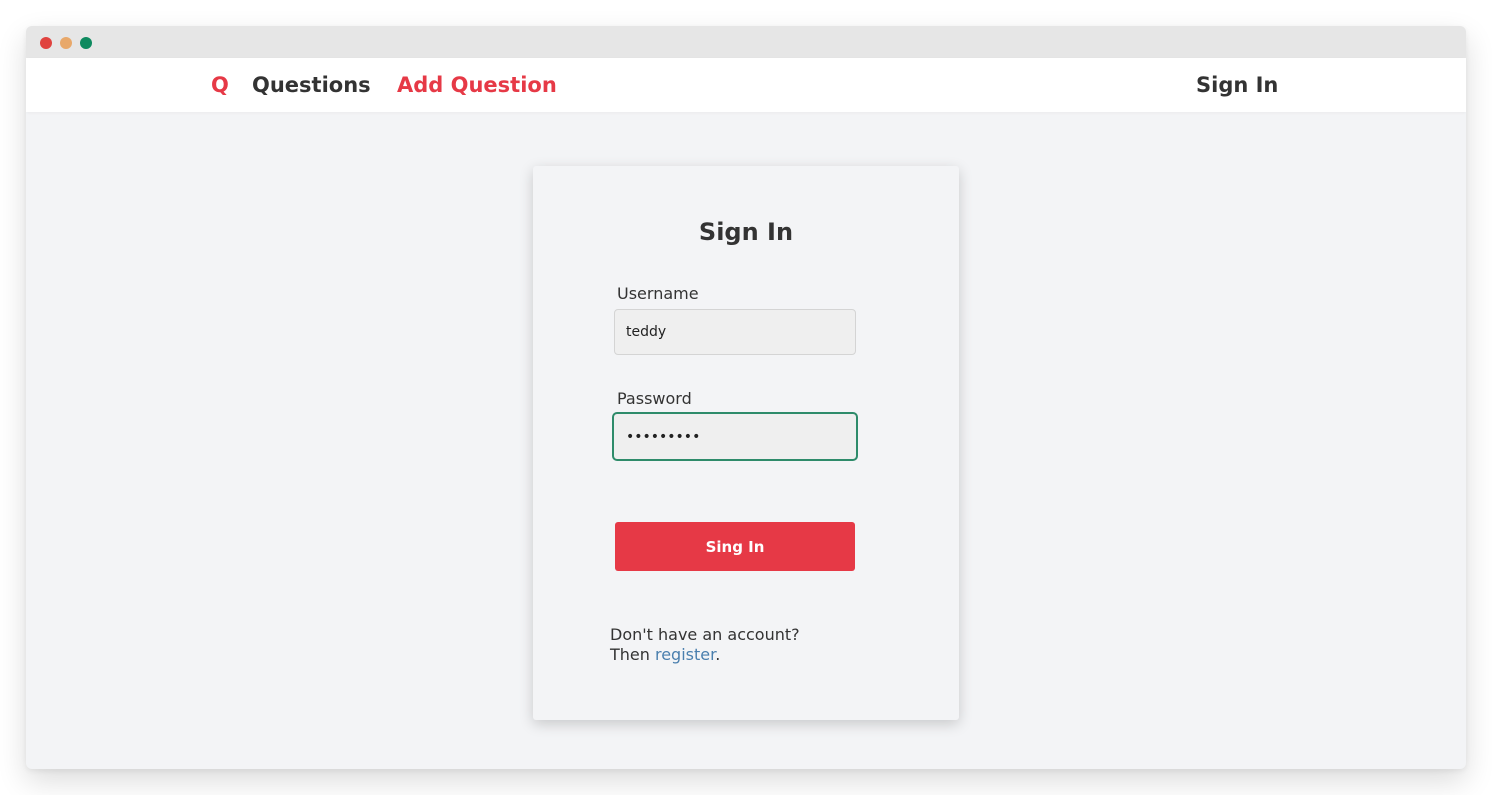 The width and height of the screenshot is (1492, 795). Describe the element at coordinates (654, 398) in the screenshot. I see `password-label: Password` at that location.